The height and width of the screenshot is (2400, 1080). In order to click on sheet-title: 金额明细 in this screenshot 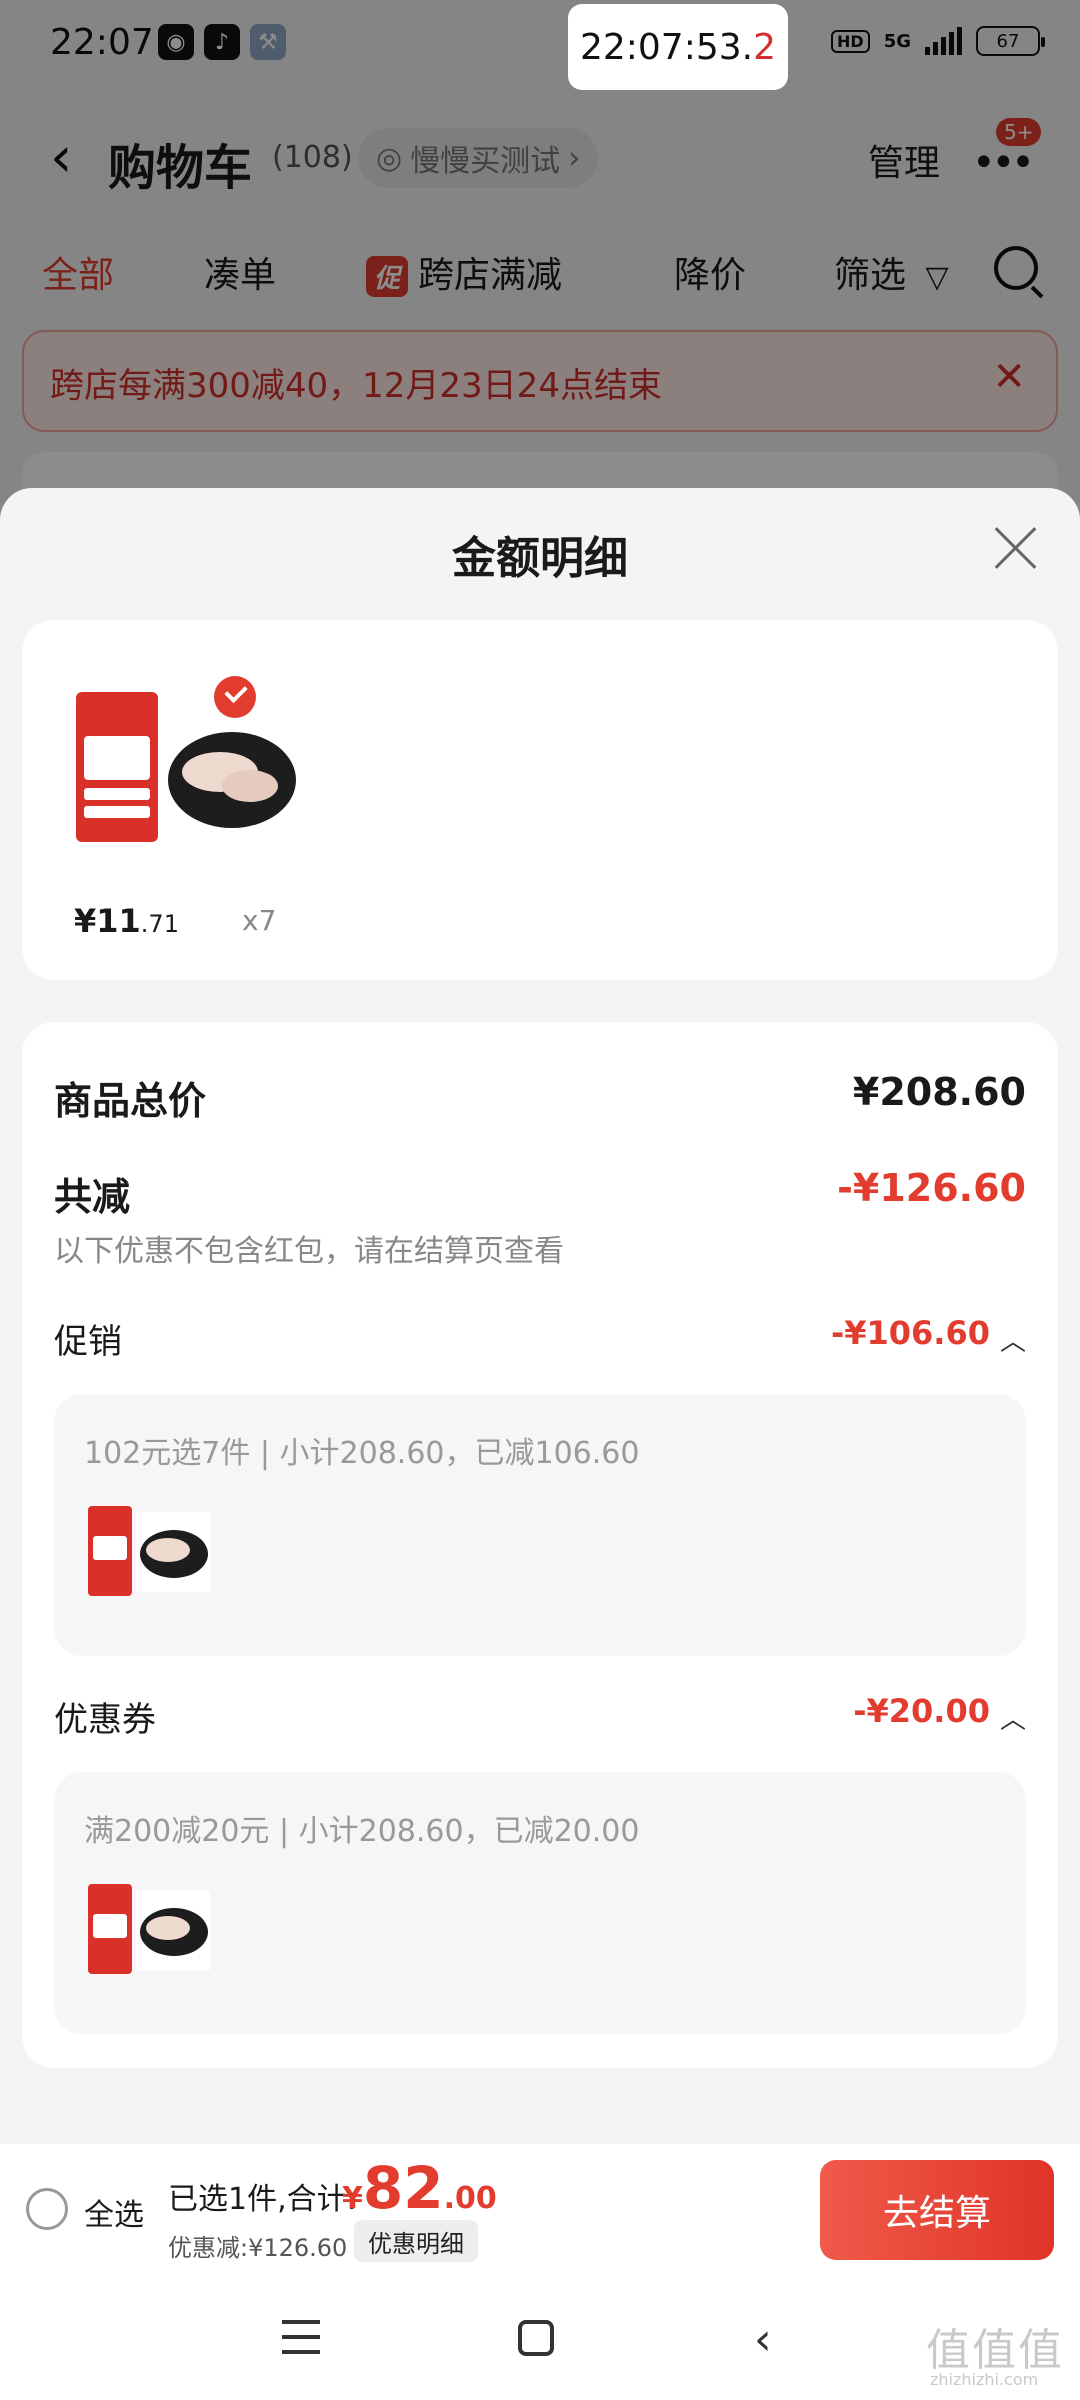, I will do `click(540, 558)`.